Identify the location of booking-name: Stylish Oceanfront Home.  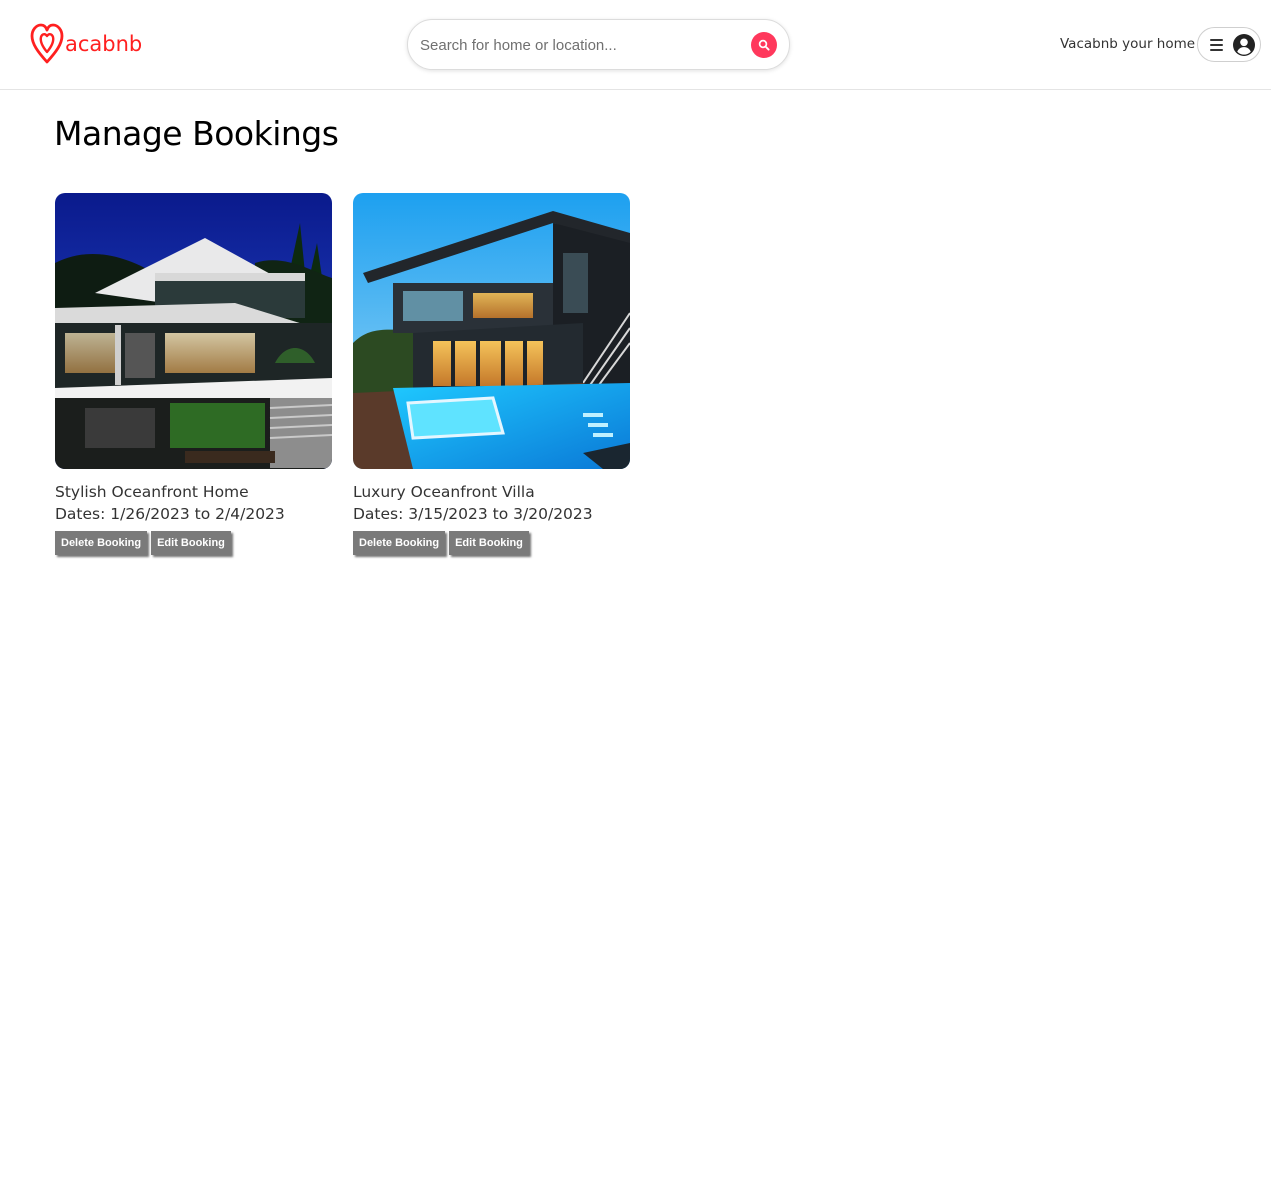
(152, 492).